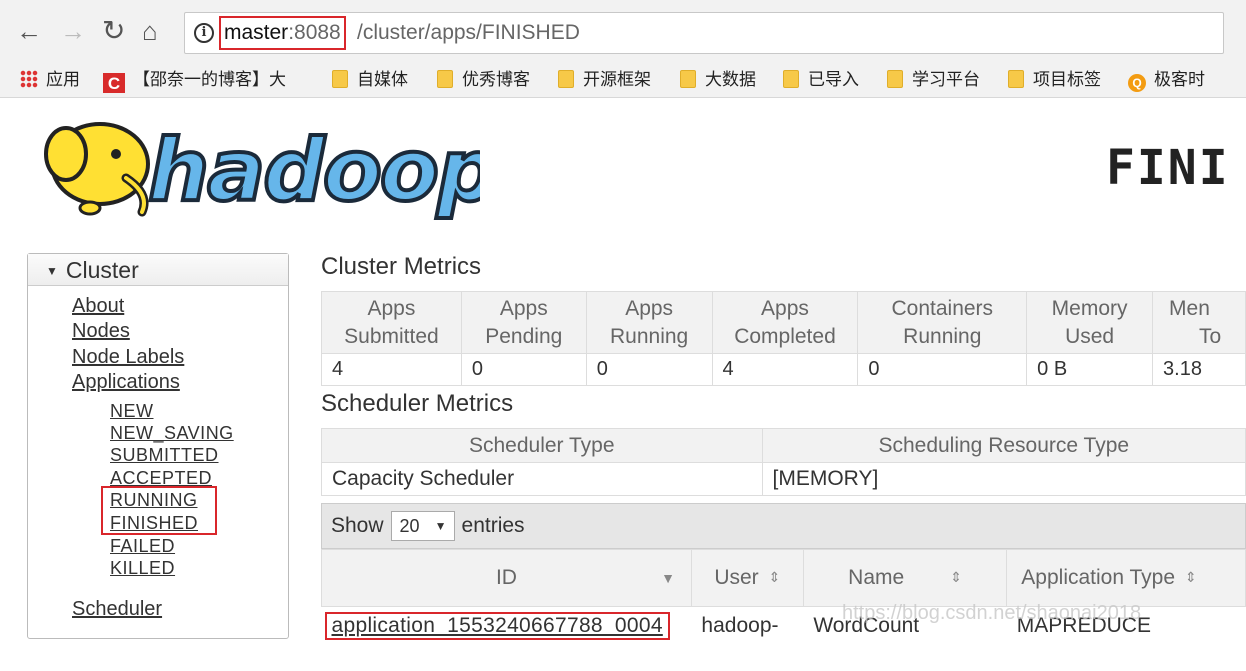 The image size is (1246, 671). I want to click on app-user-cell: hadoop-, so click(740, 625).